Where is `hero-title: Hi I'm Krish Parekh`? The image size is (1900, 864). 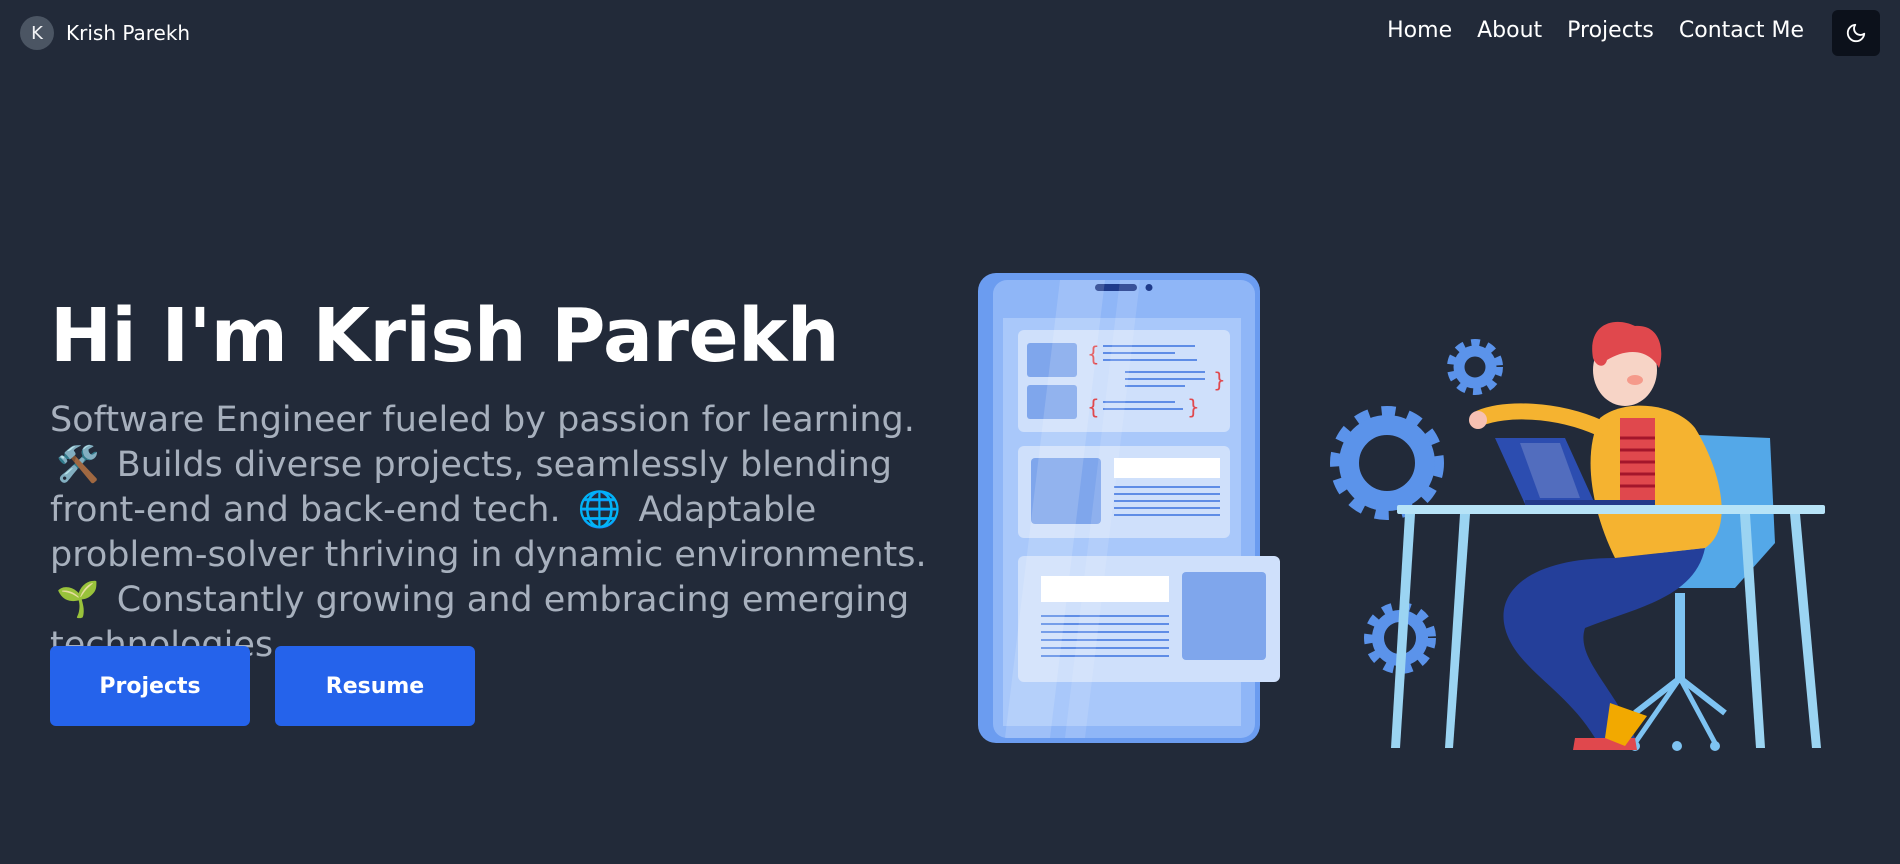 hero-title: Hi I'm Krish Parekh is located at coordinates (445, 336).